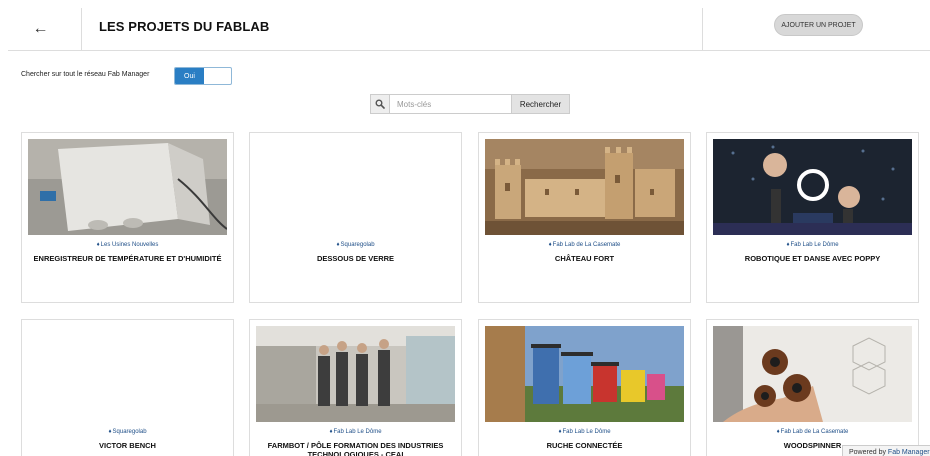 The image size is (930, 456). I want to click on project-lab: ♦Les Usines Nouvelles, so click(127, 245).